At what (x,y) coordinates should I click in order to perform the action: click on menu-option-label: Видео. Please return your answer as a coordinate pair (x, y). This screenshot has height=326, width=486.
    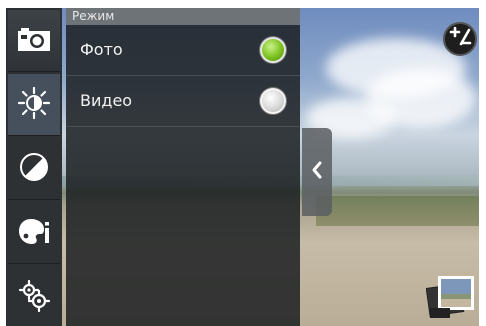
    Looking at the image, I should click on (106, 100).